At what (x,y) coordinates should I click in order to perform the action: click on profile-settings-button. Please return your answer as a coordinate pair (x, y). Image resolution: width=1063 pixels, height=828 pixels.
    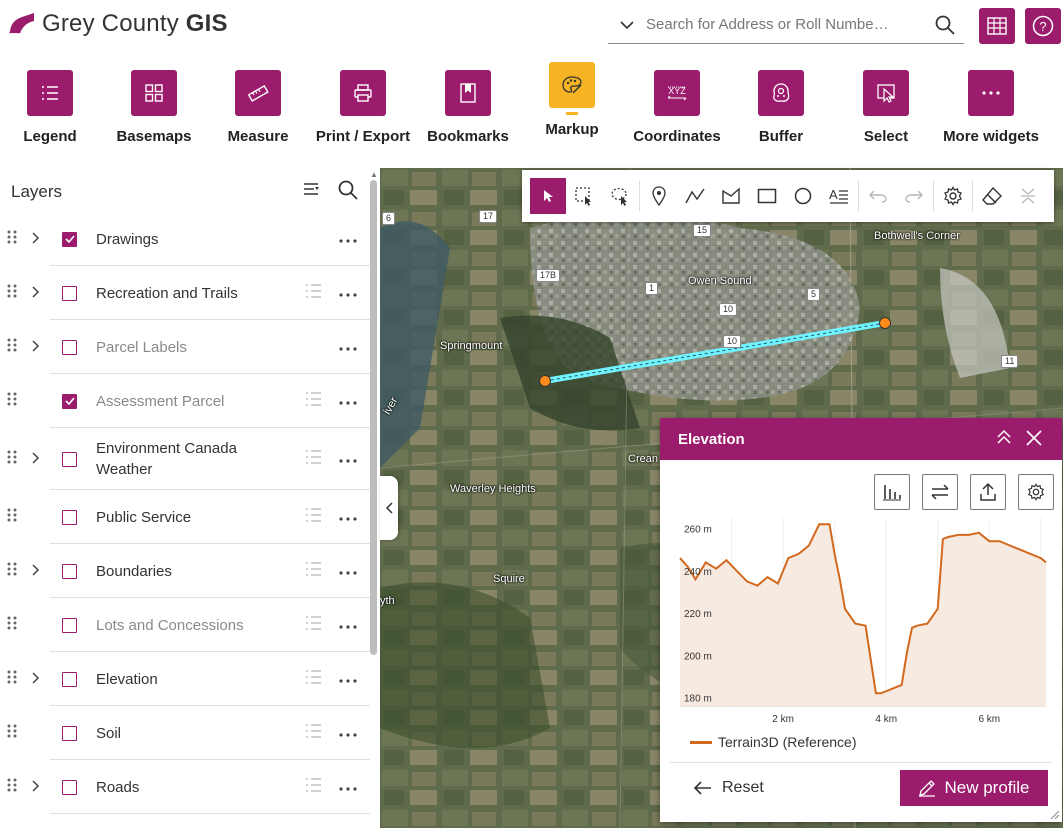
    Looking at the image, I should click on (1036, 492).